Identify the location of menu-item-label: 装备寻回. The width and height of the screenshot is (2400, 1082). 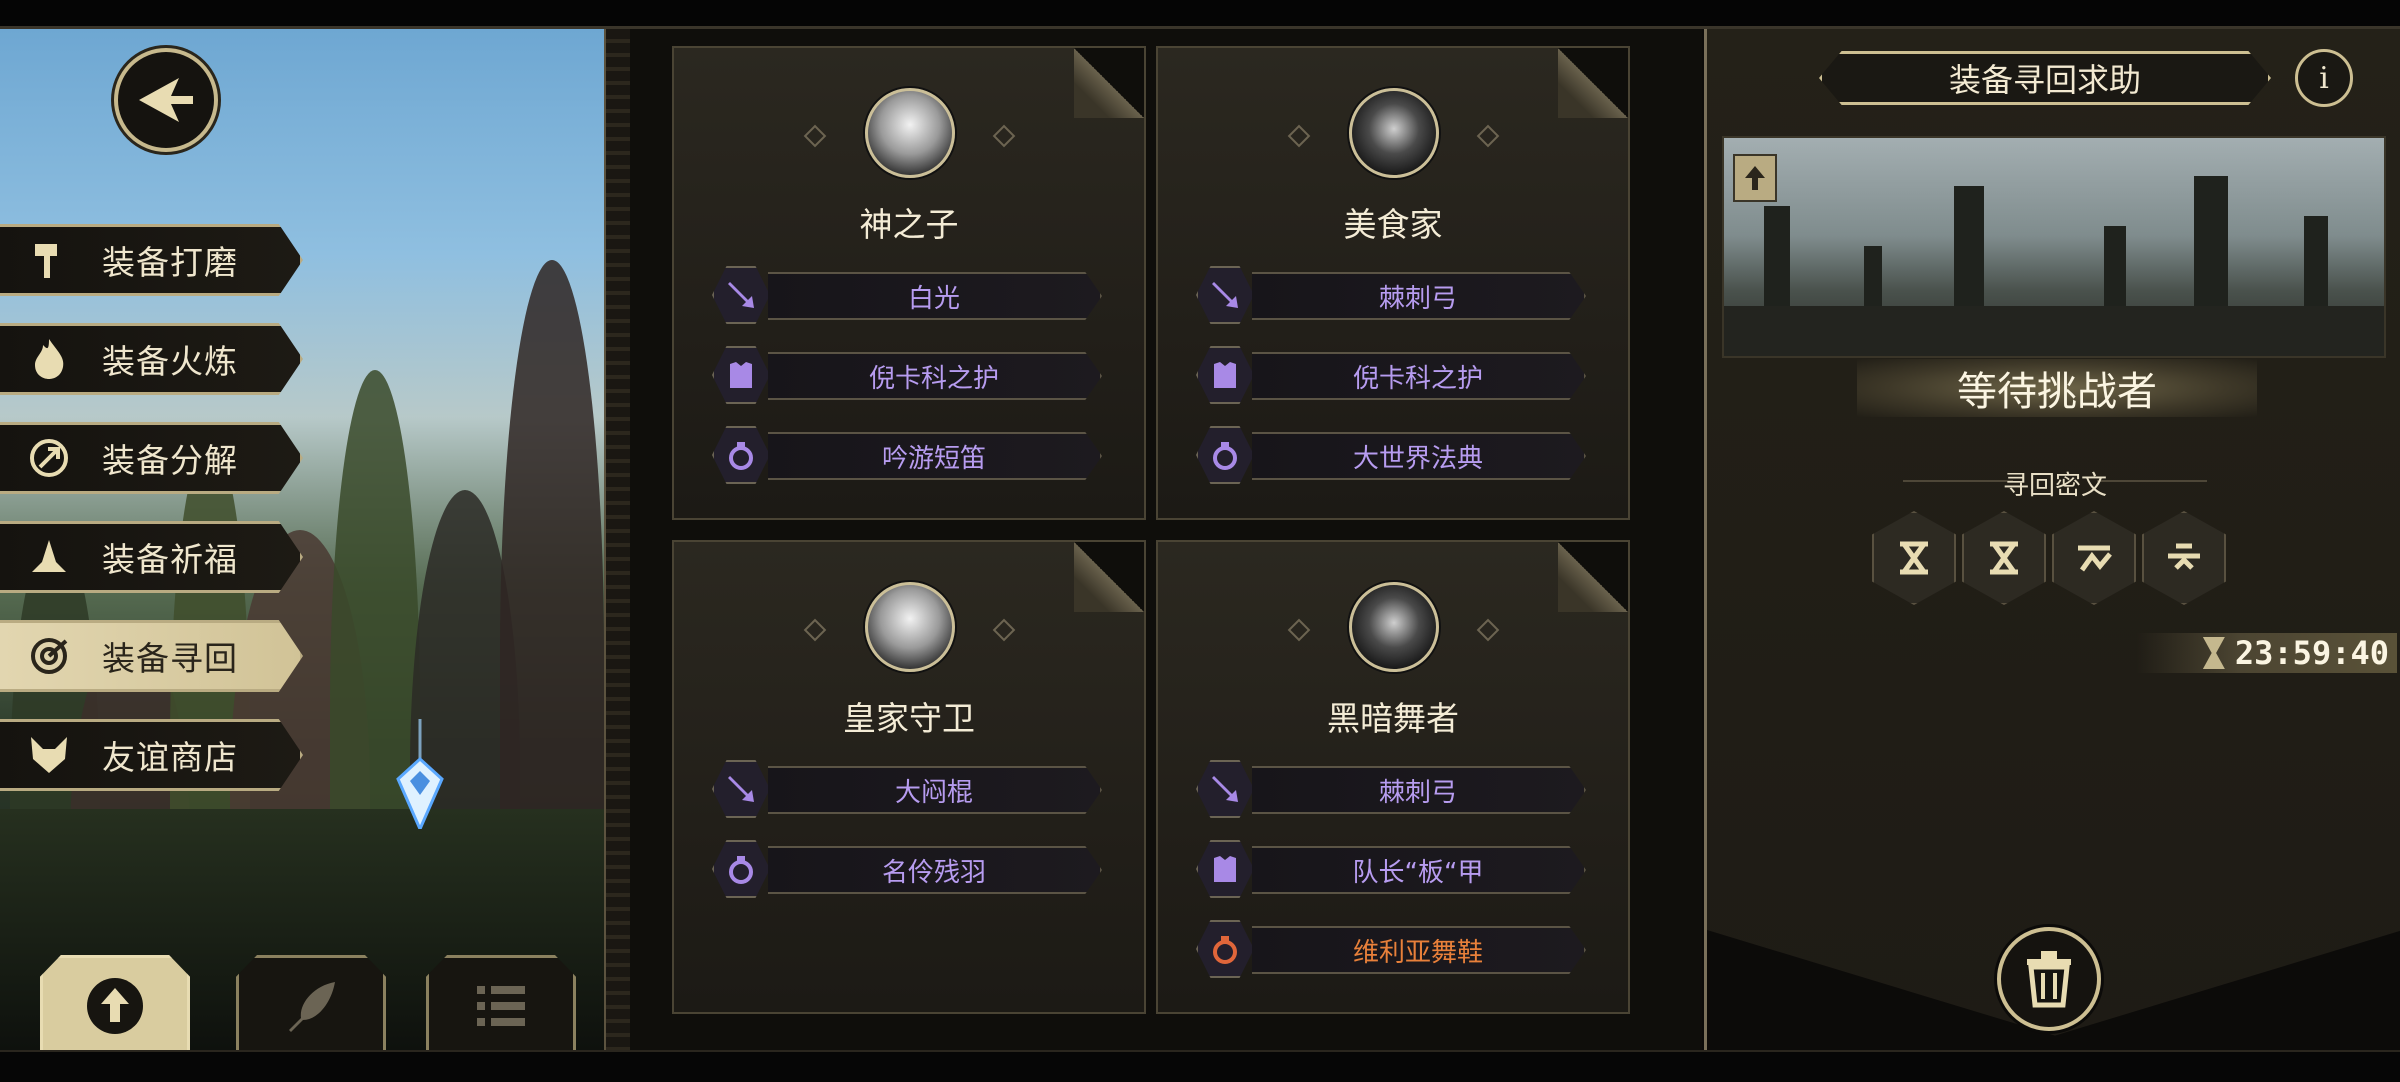
(170, 658).